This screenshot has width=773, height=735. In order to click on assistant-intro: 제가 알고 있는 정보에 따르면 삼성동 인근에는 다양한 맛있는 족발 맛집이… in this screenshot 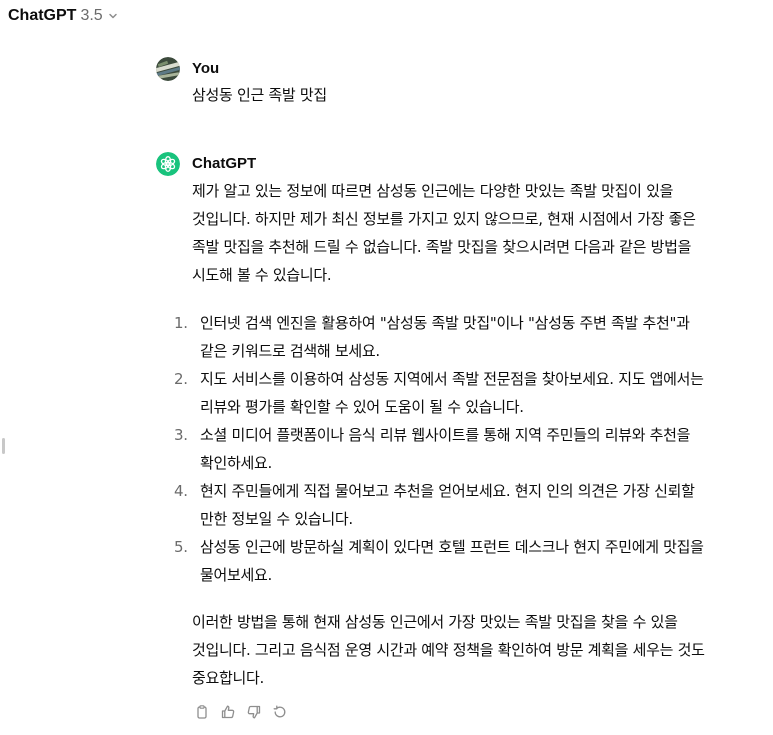, I will do `click(444, 233)`.